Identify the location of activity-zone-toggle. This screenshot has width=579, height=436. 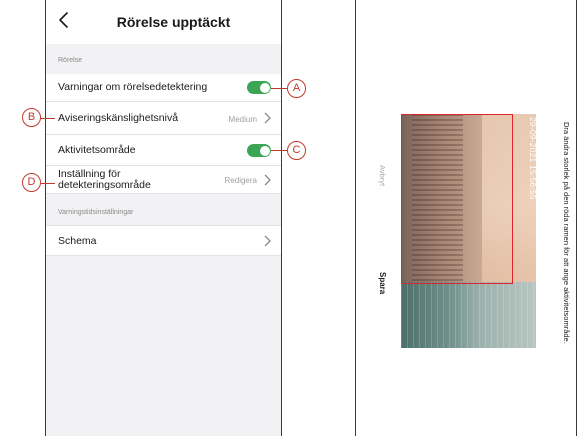
(259, 150).